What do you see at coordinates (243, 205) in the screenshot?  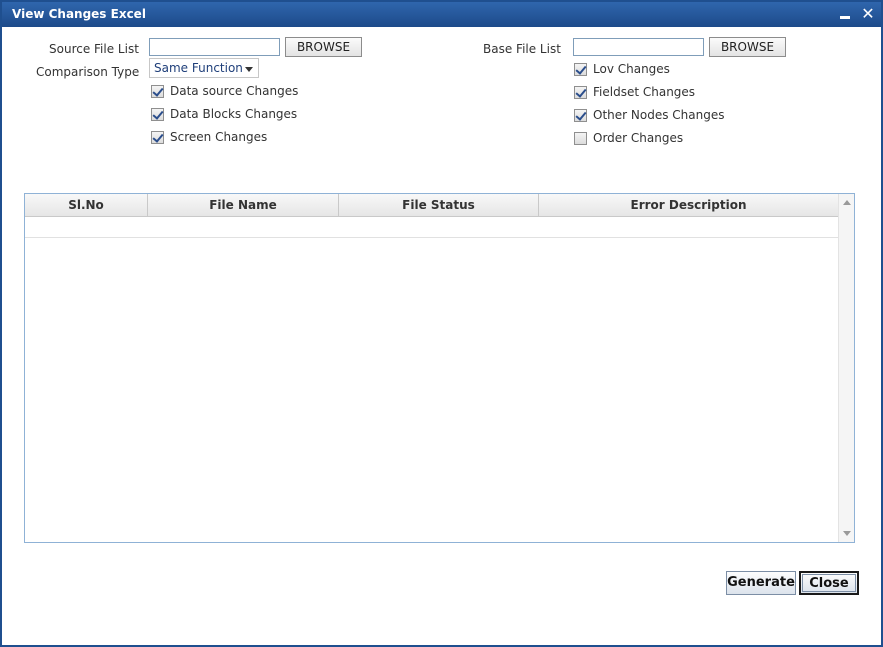 I see `column-header-file-name: File Name` at bounding box center [243, 205].